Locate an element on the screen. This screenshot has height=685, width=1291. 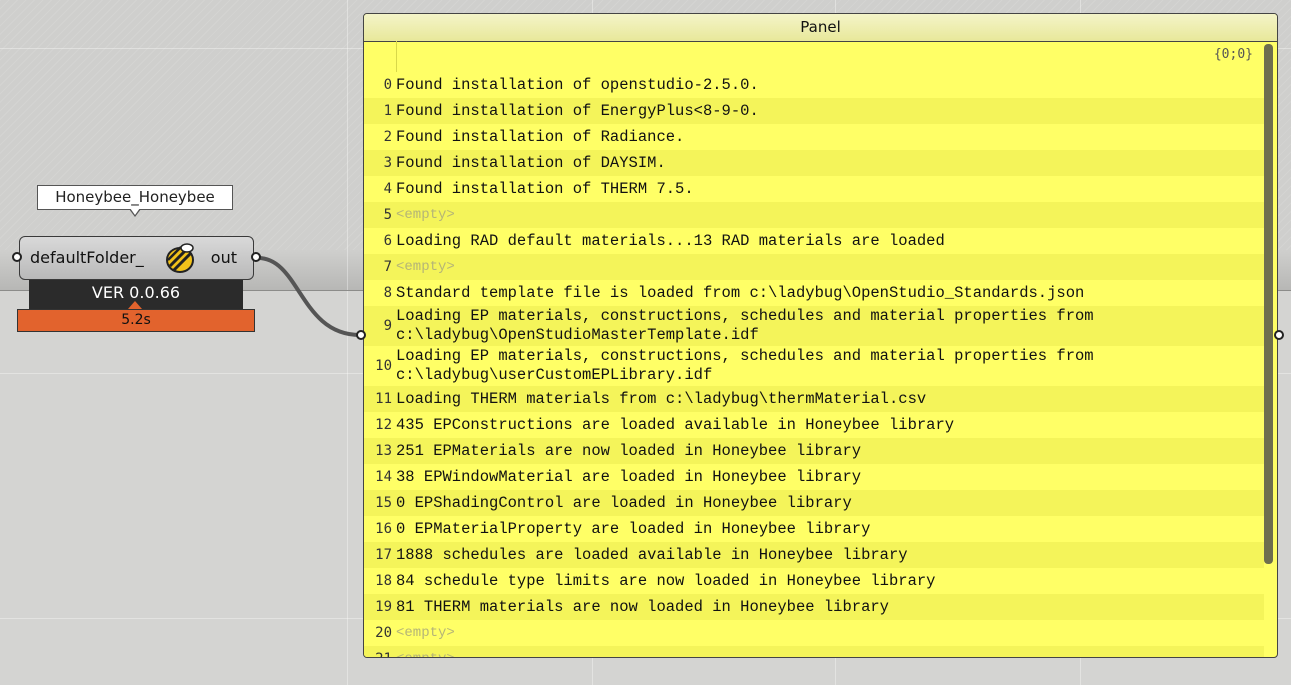
panel-row-text: Found installation of EnergyPlus<8-9-0. is located at coordinates (577, 110).